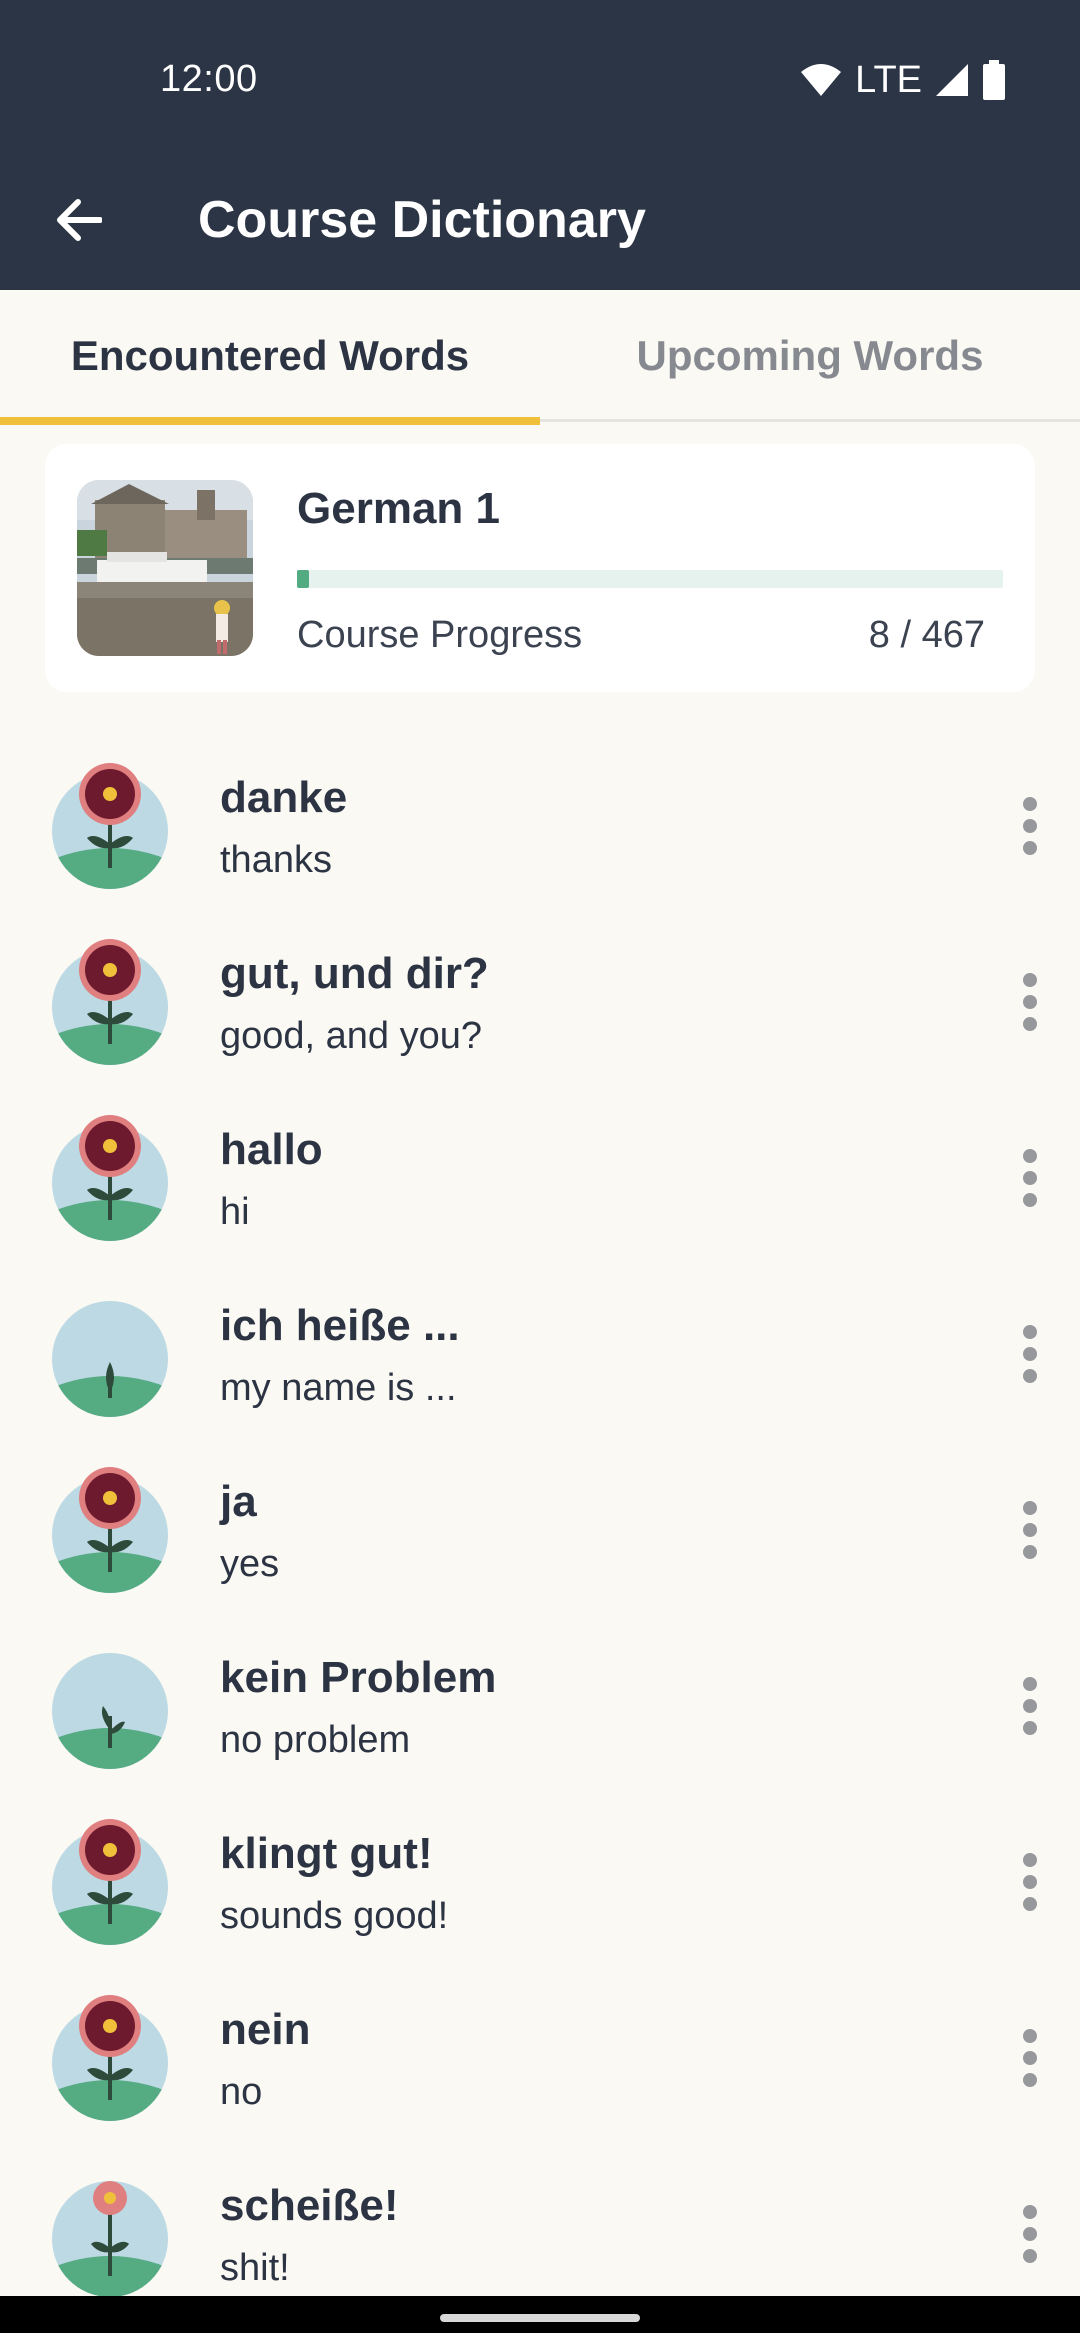 This screenshot has width=1080, height=2333. What do you see at coordinates (271, 1149) in the screenshot?
I see `word-term: hallo` at bounding box center [271, 1149].